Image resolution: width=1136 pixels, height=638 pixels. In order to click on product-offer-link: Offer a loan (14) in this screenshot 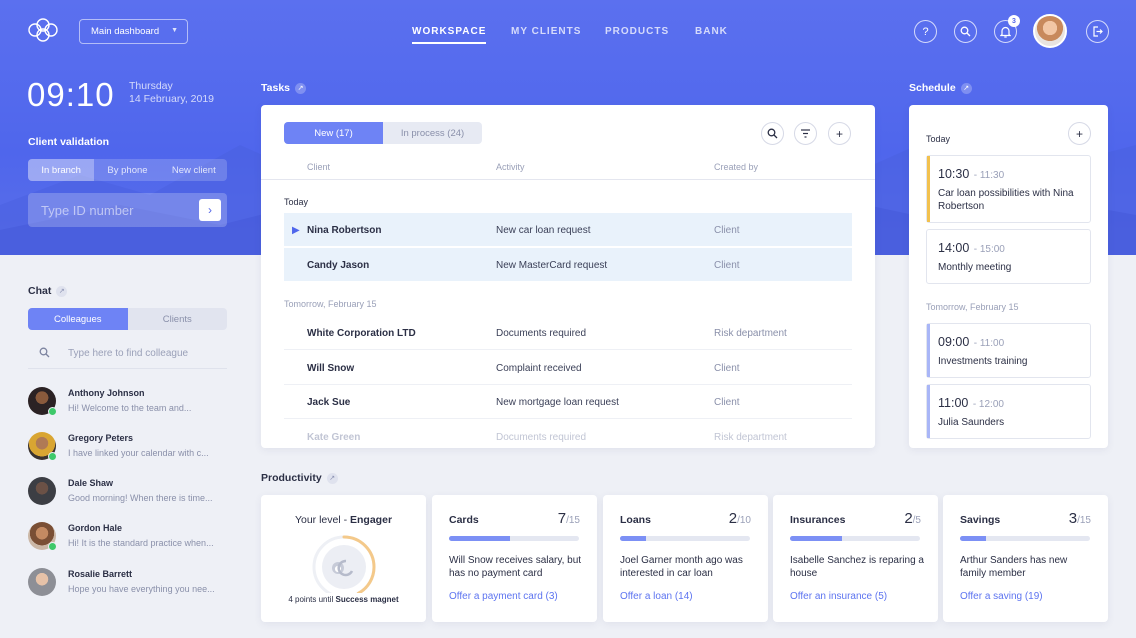, I will do `click(656, 596)`.